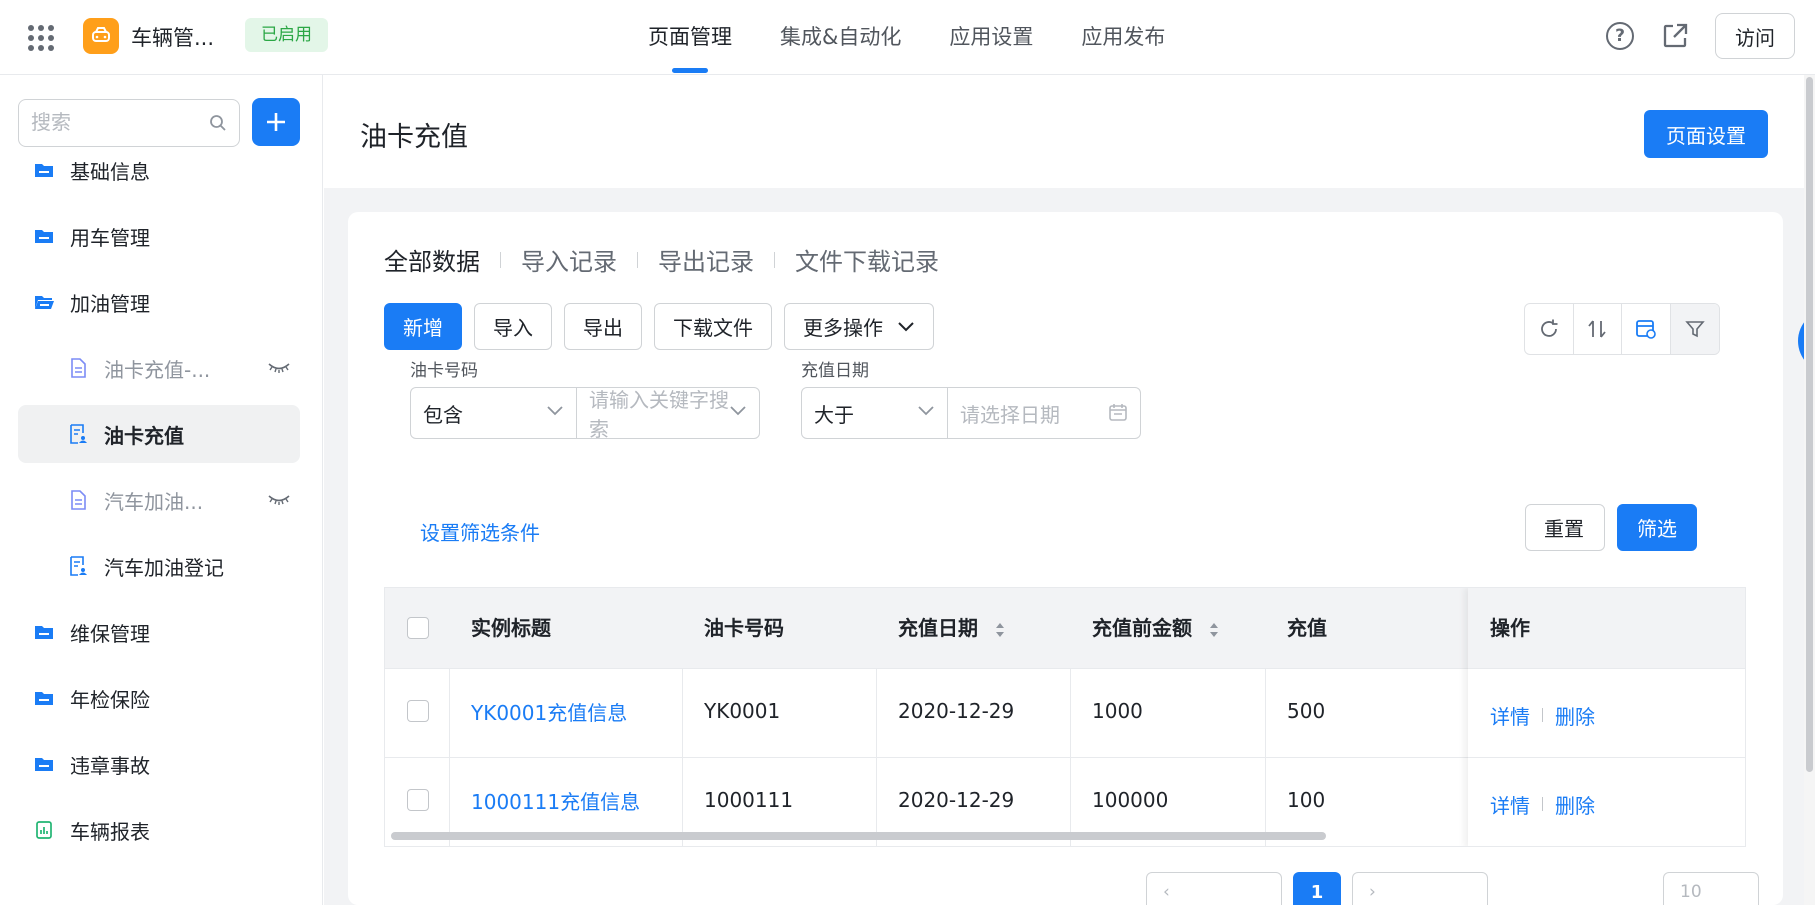 This screenshot has height=905, width=1815. I want to click on filter-operator-select: 包含, so click(494, 413).